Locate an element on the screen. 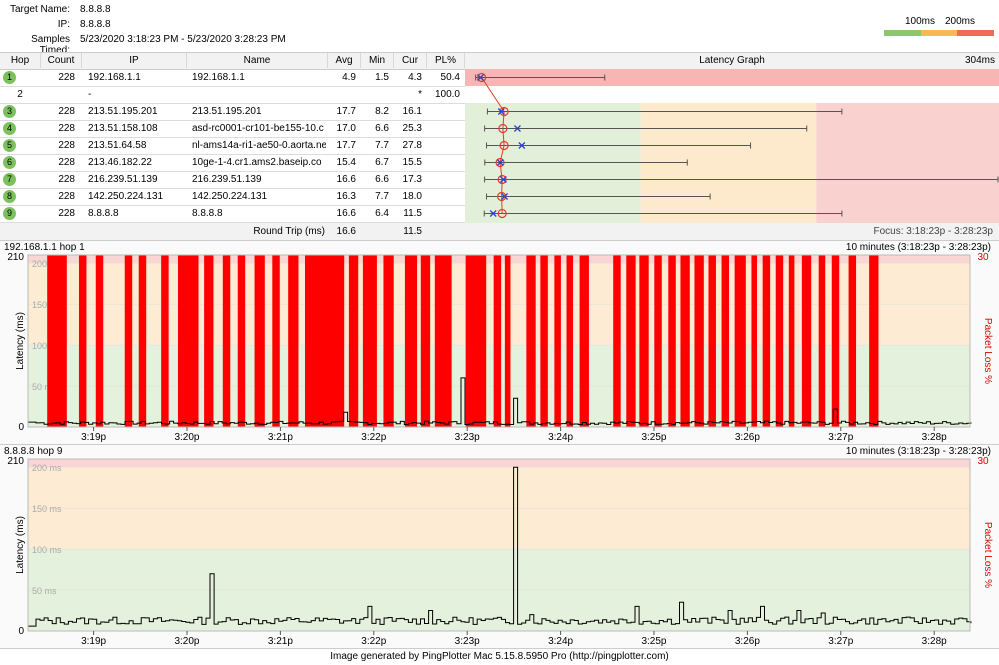  col-pl: PL% is located at coordinates (446, 60).